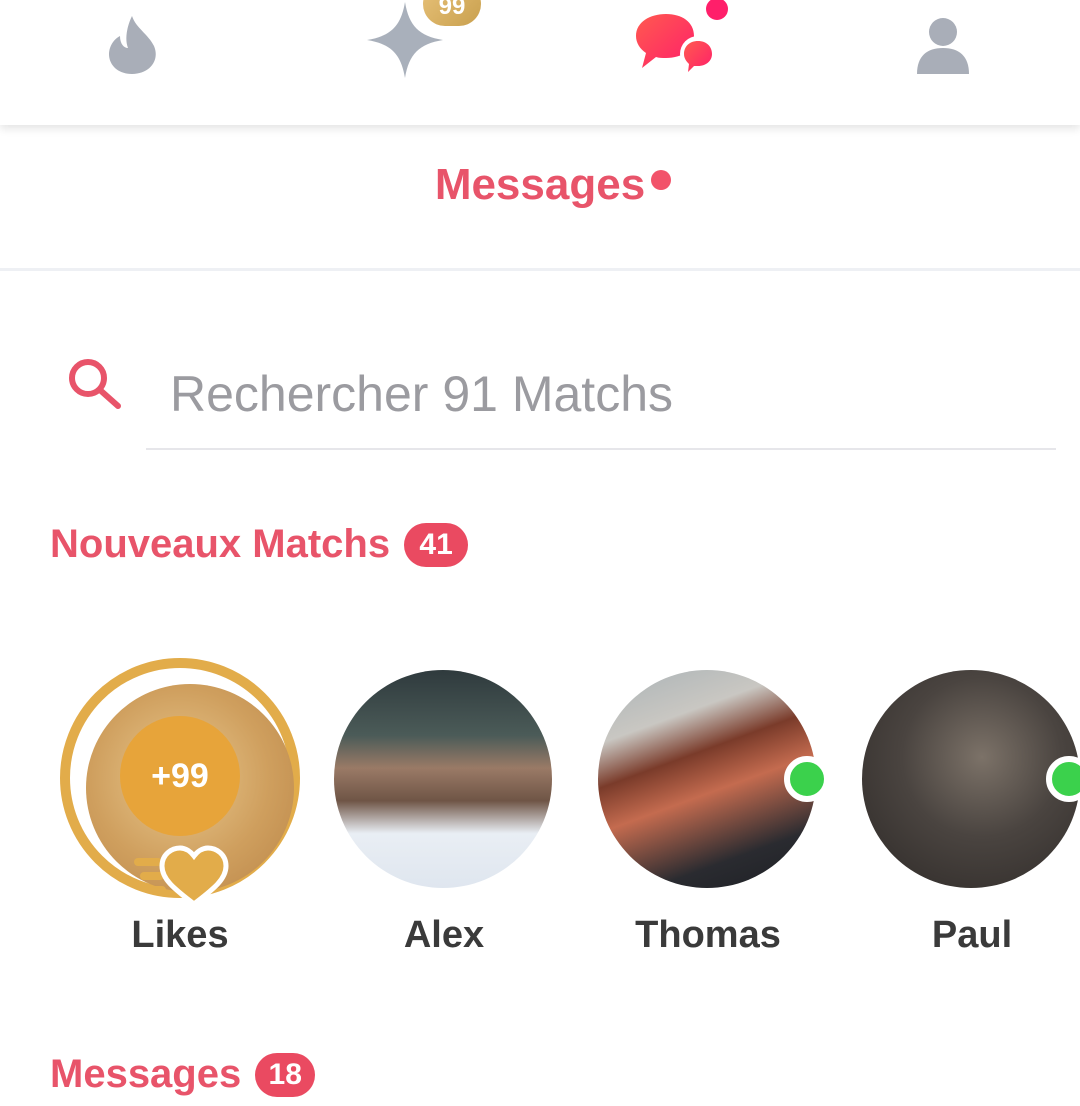 The width and height of the screenshot is (1080, 1106). Describe the element at coordinates (943, 46) in the screenshot. I see `person-icon` at that location.